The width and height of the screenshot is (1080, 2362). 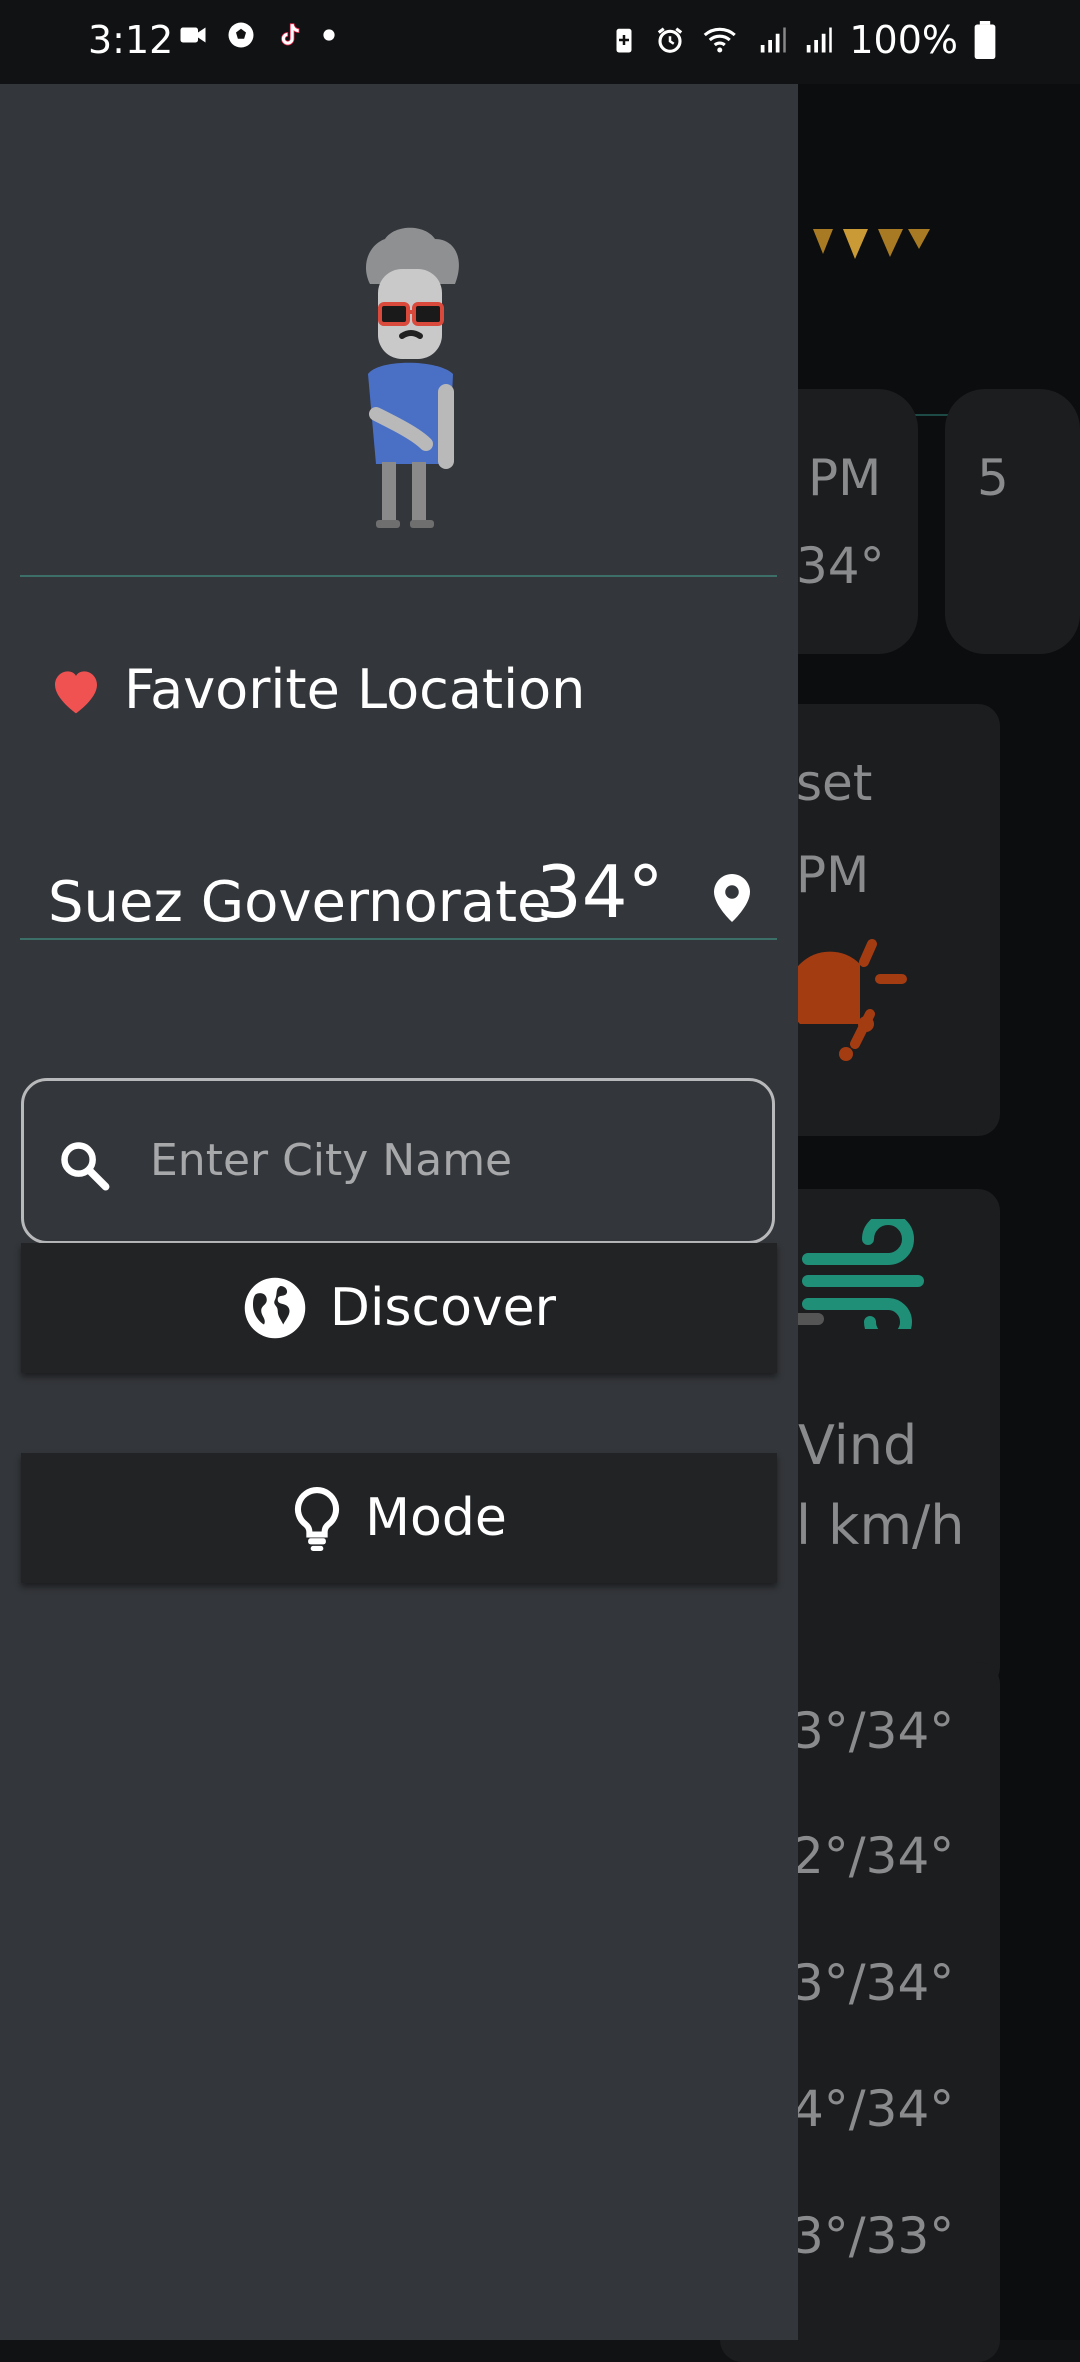 What do you see at coordinates (624, 40) in the screenshot?
I see `battery-saver-icon` at bounding box center [624, 40].